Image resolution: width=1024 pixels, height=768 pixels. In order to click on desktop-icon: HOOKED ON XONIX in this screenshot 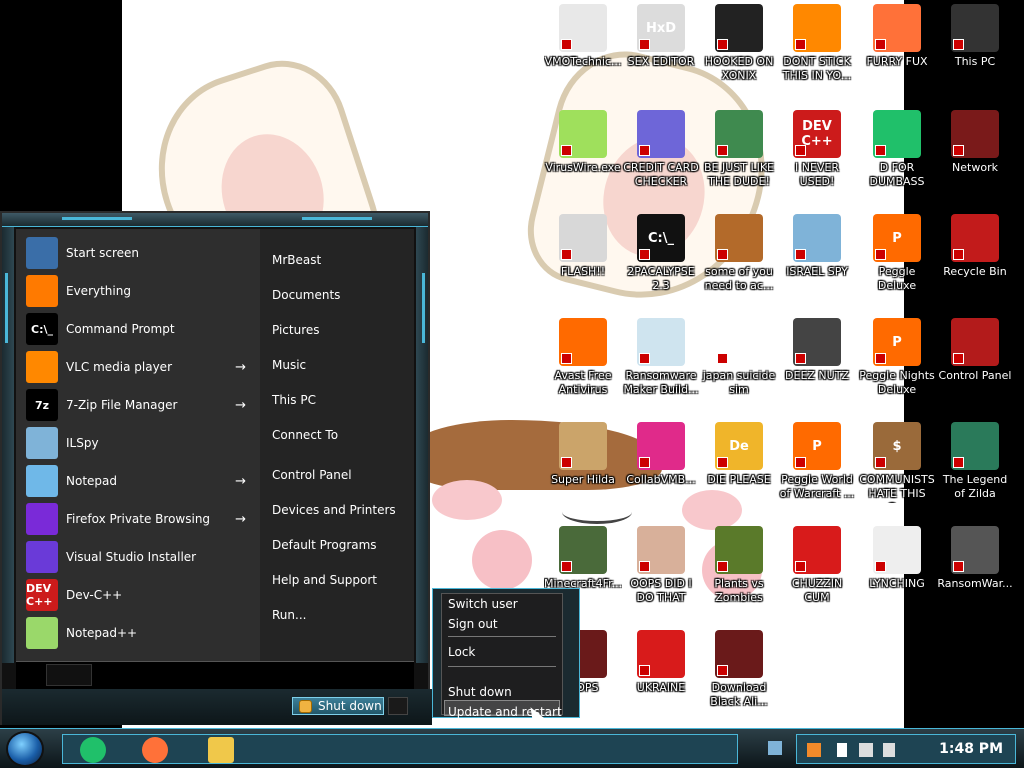, I will do `click(739, 43)`.